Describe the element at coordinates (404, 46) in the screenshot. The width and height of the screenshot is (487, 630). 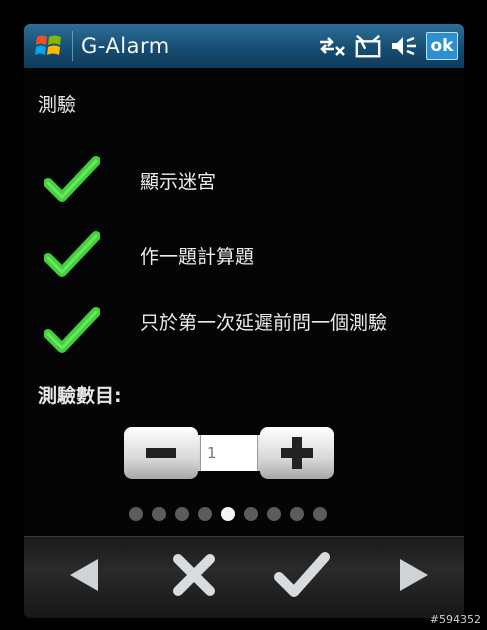
I see `volume-muted-icon` at that location.